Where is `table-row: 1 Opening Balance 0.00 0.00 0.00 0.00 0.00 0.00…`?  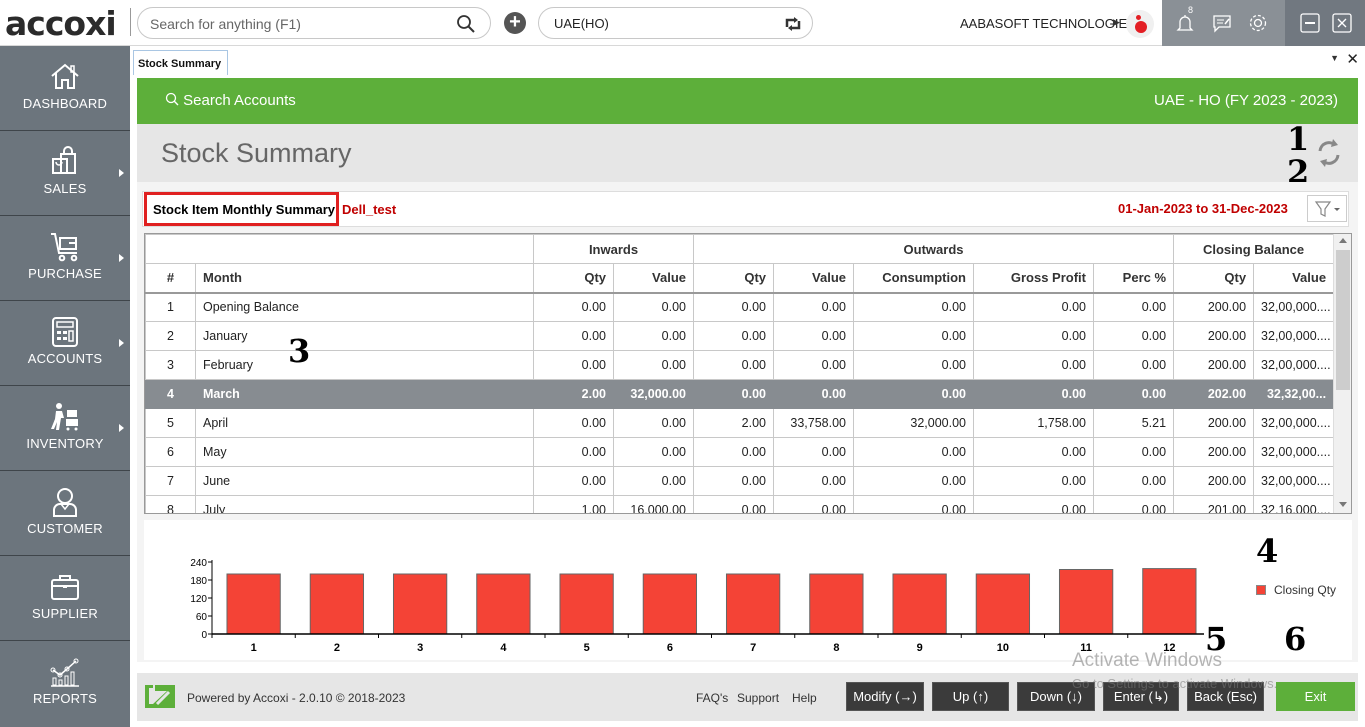
table-row: 1 Opening Balance 0.00 0.00 0.00 0.00 0.00 0.00… is located at coordinates (740, 307).